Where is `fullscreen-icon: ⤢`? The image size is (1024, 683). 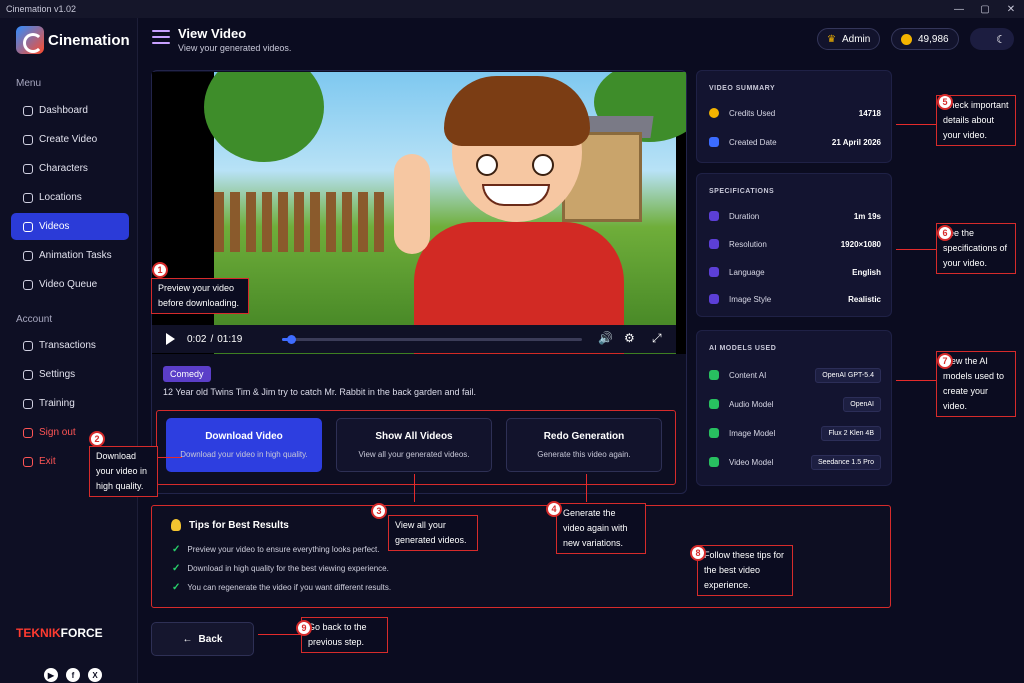 fullscreen-icon: ⤢ is located at coordinates (657, 338).